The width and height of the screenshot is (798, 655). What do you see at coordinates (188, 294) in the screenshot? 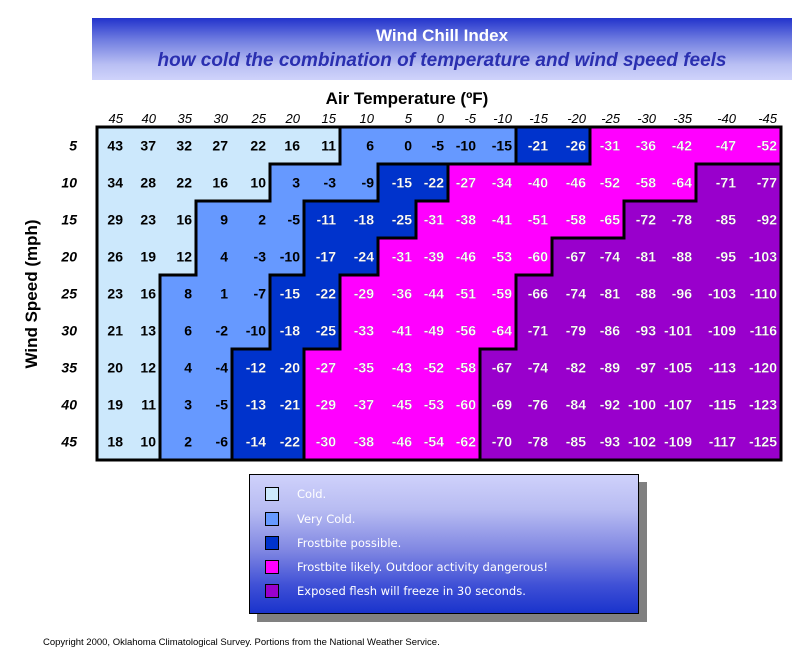
I see `cell-value: 8` at bounding box center [188, 294].